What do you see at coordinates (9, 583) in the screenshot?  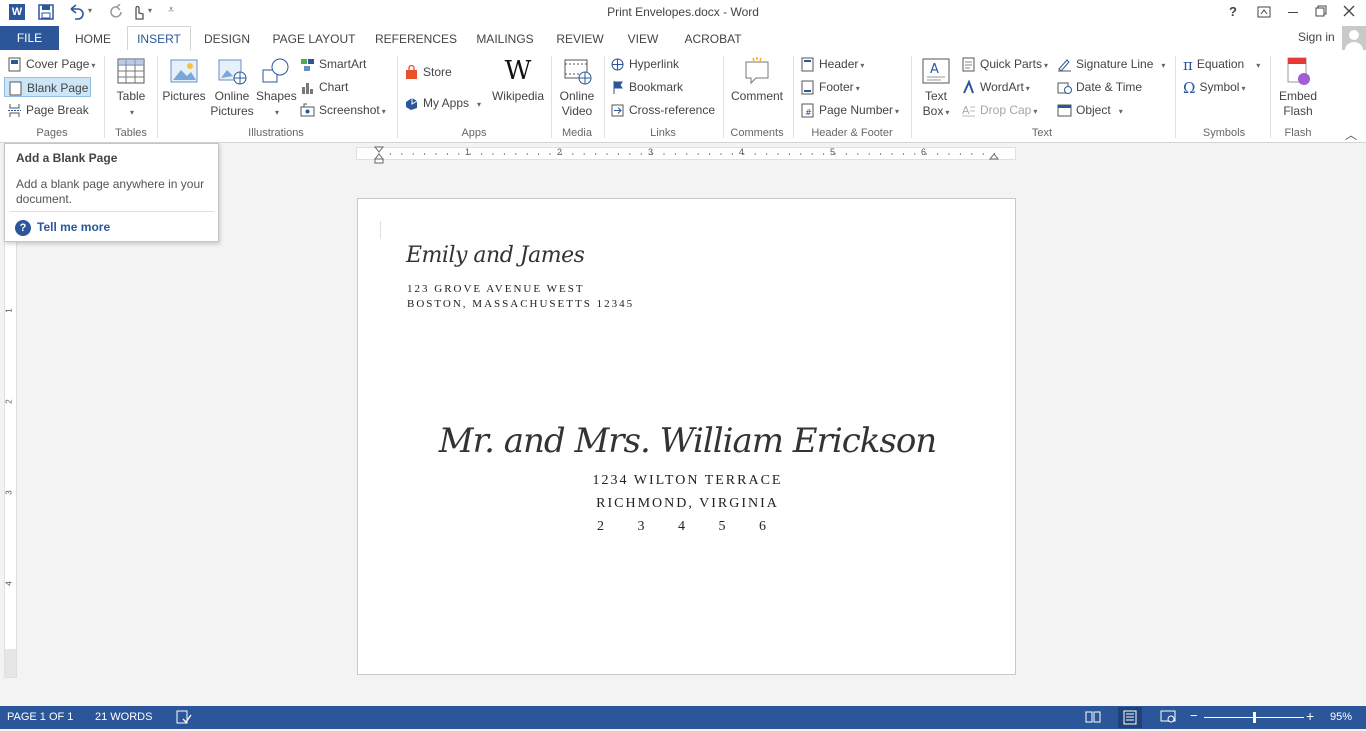 I see `ruler-number: 4` at bounding box center [9, 583].